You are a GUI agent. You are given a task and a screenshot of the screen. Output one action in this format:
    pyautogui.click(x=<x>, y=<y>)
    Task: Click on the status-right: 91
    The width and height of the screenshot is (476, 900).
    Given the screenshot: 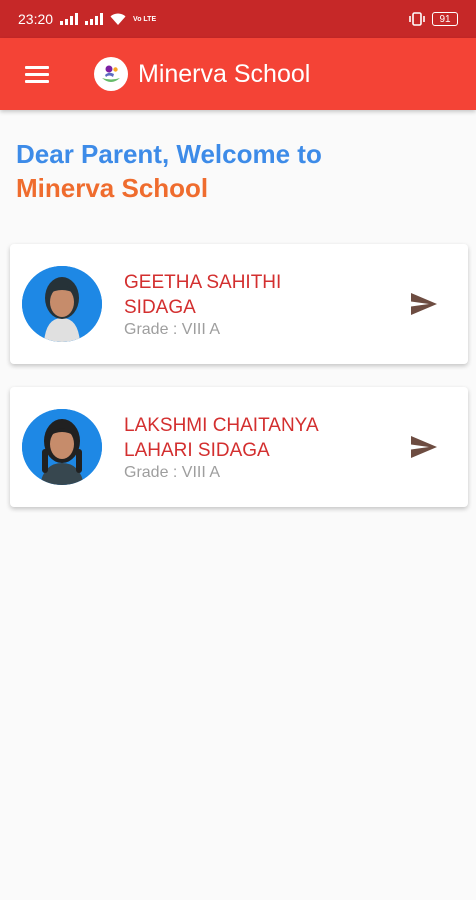 What is the action you would take?
    pyautogui.click(x=433, y=19)
    